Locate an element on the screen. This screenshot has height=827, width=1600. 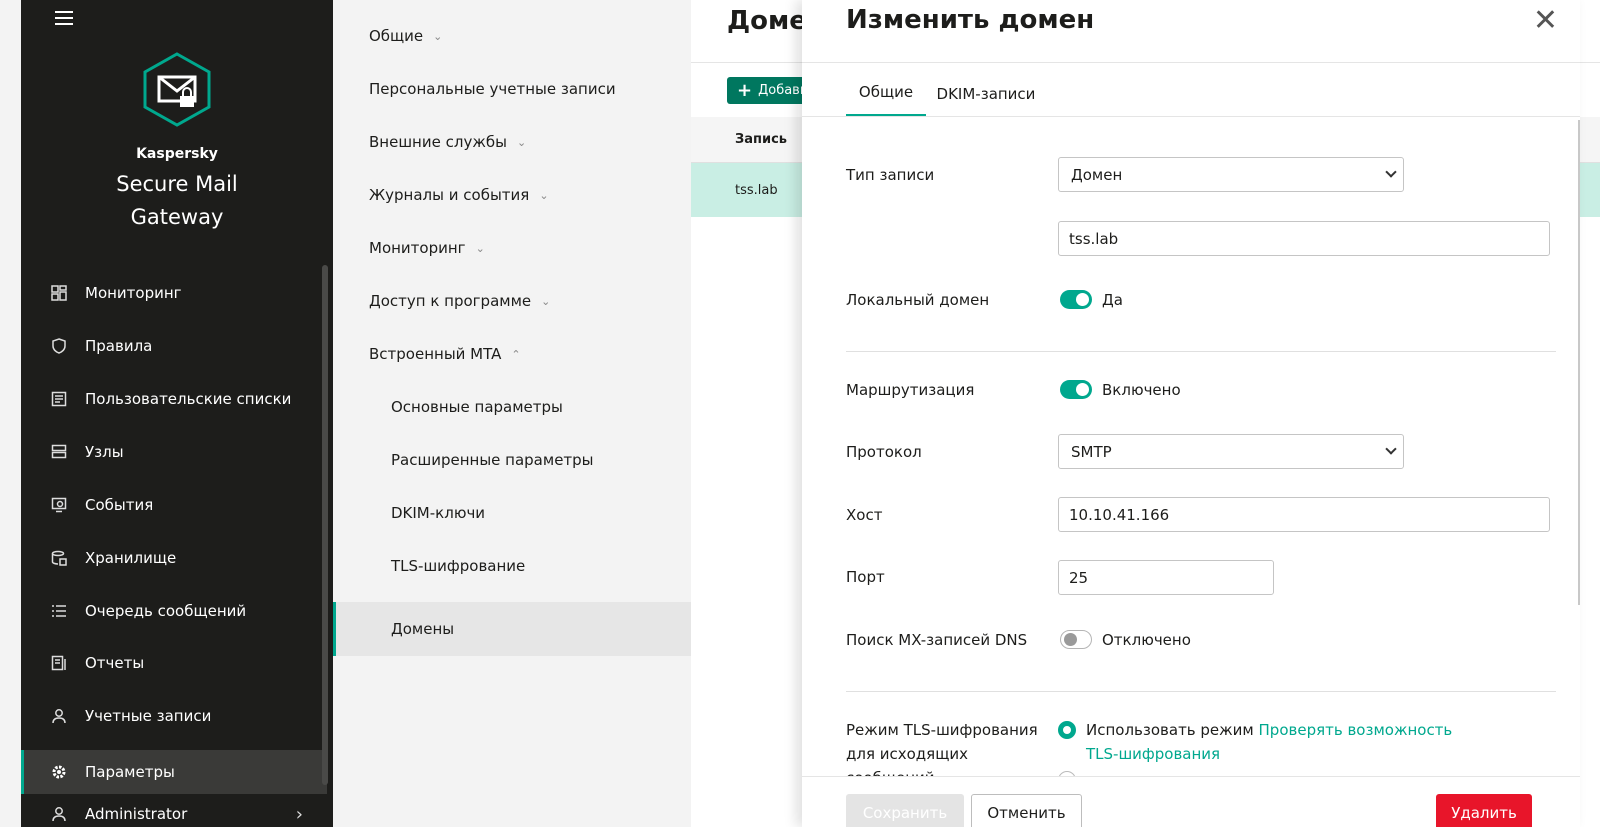
domain-value: tss.lab is located at coordinates (1094, 238).